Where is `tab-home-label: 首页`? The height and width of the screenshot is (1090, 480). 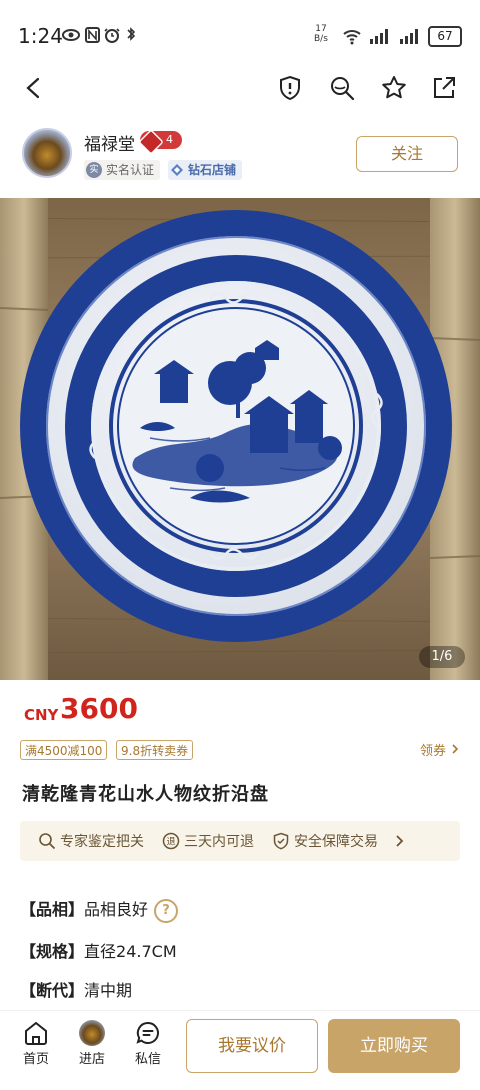
tab-home-label: 首页 is located at coordinates (35, 1059).